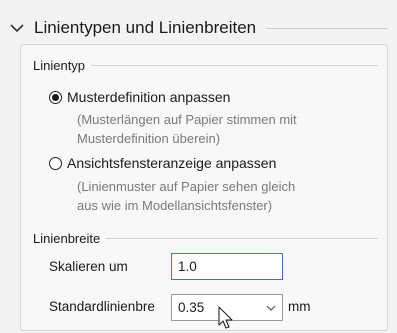 The width and height of the screenshot is (397, 333). Describe the element at coordinates (327, 28) in the screenshot. I see `section-divider` at that location.